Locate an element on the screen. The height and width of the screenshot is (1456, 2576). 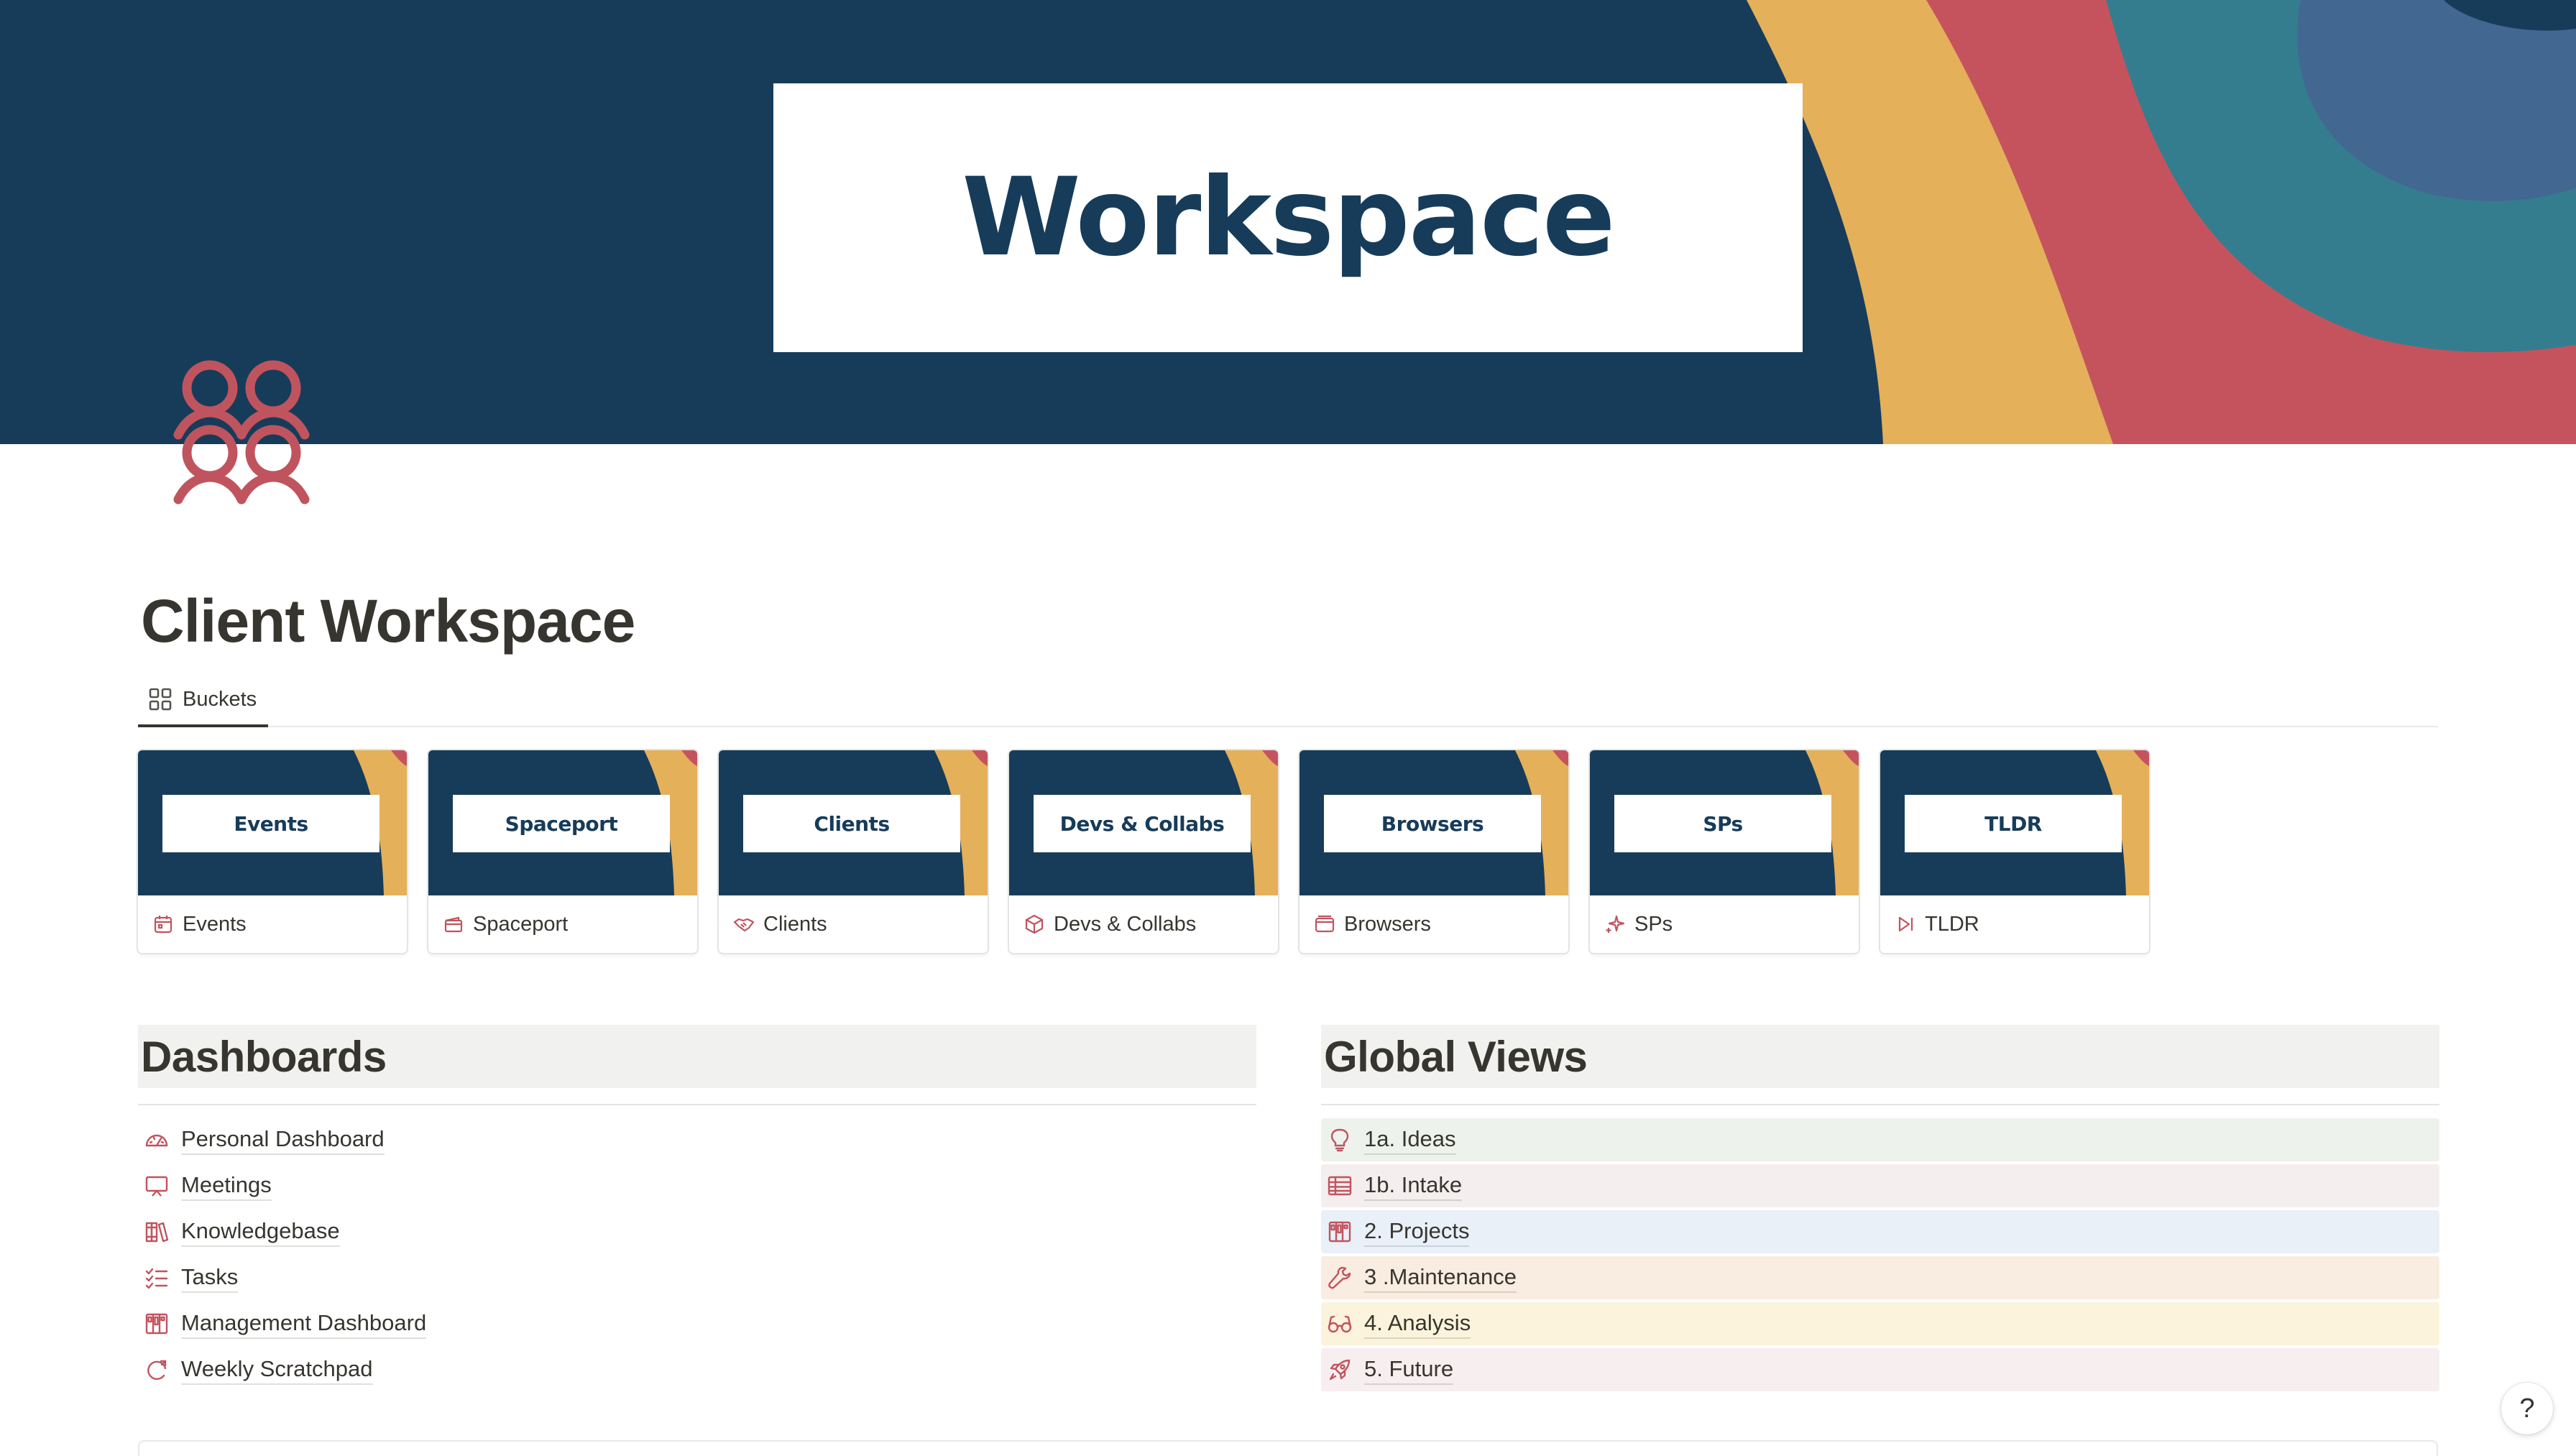
gallery-card-devs-collabs: Devs & Collabs Devs & Collabs is located at coordinates (1143, 851).